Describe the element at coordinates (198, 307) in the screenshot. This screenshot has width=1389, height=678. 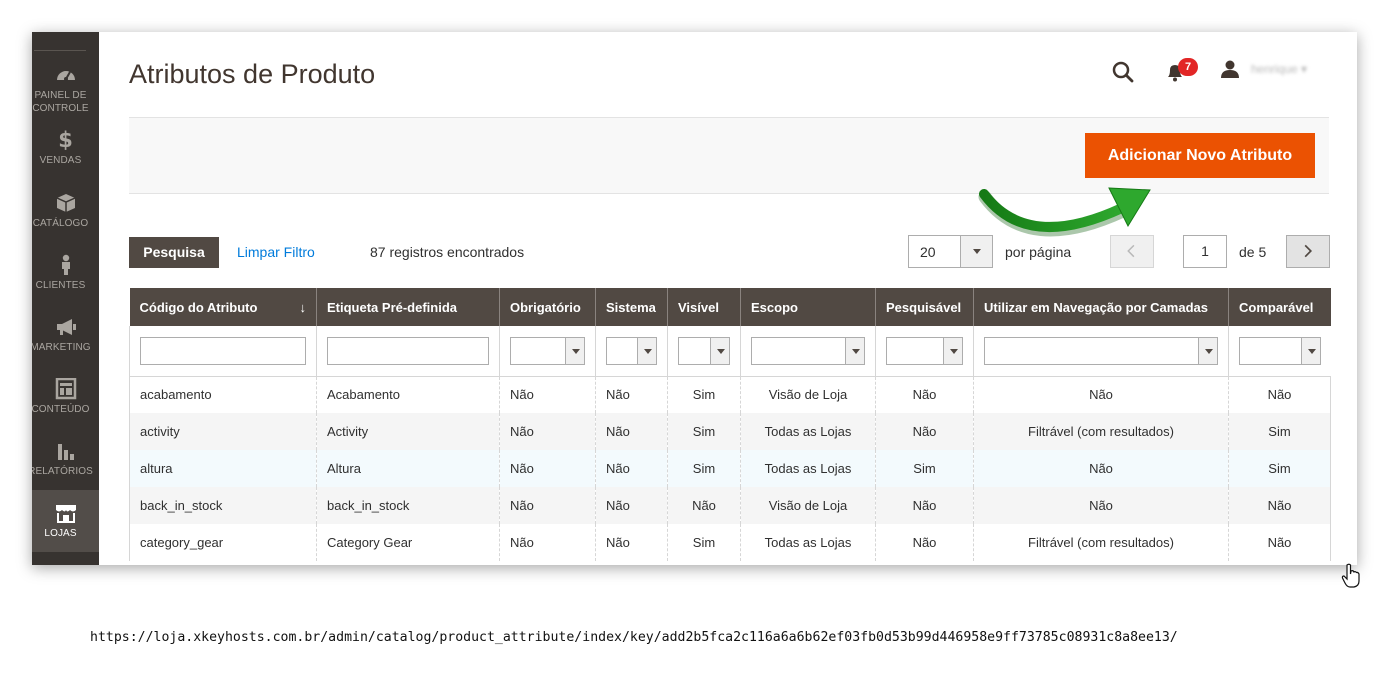
I see `column-header-label: Código do Atributo` at that location.